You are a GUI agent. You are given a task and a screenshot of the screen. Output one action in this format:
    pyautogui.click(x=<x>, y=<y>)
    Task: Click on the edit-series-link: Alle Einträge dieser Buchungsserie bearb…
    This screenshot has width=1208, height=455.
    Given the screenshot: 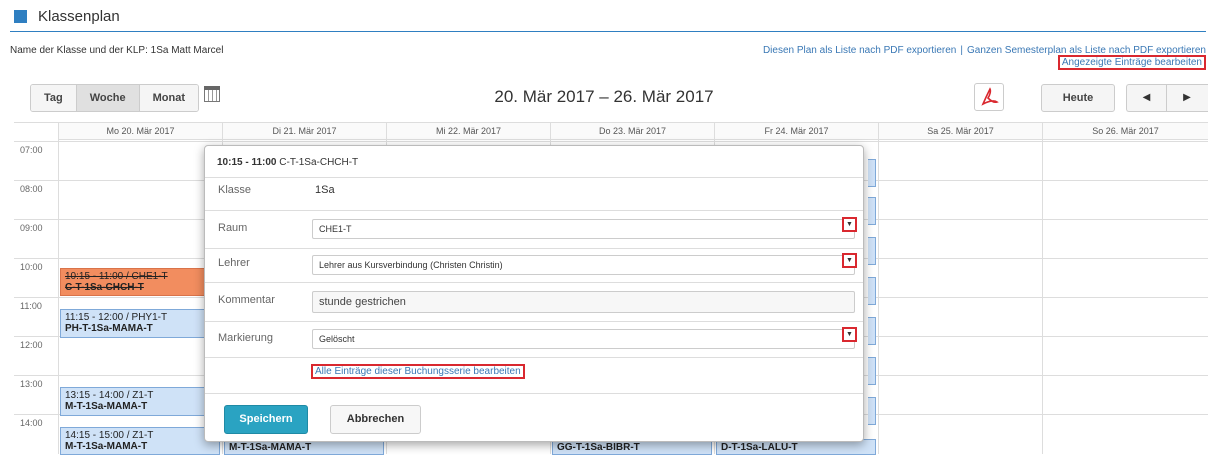 What is the action you would take?
    pyautogui.click(x=418, y=371)
    